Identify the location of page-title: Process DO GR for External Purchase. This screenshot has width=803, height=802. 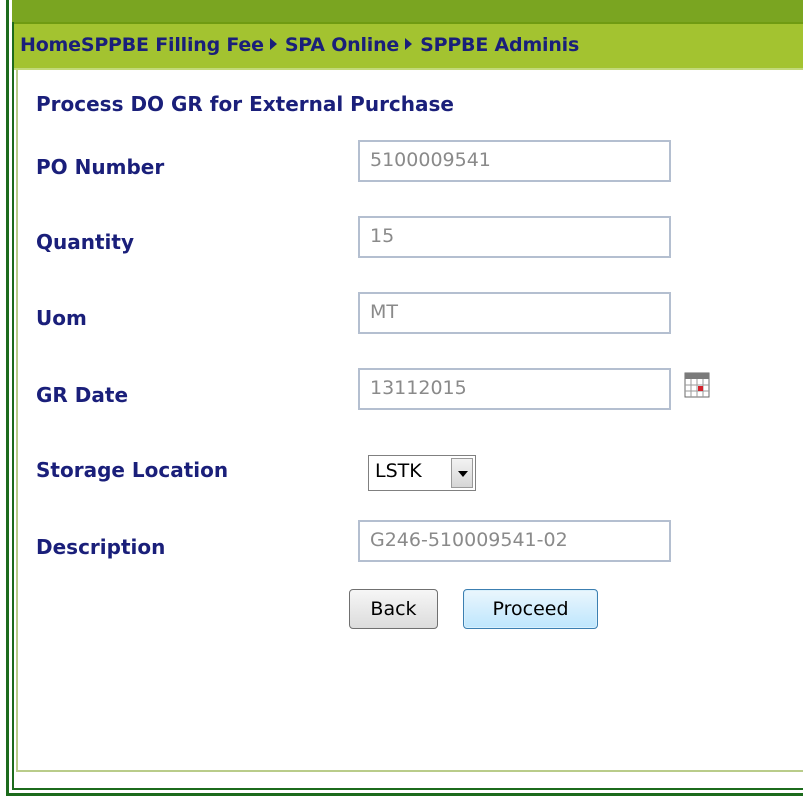
(245, 104).